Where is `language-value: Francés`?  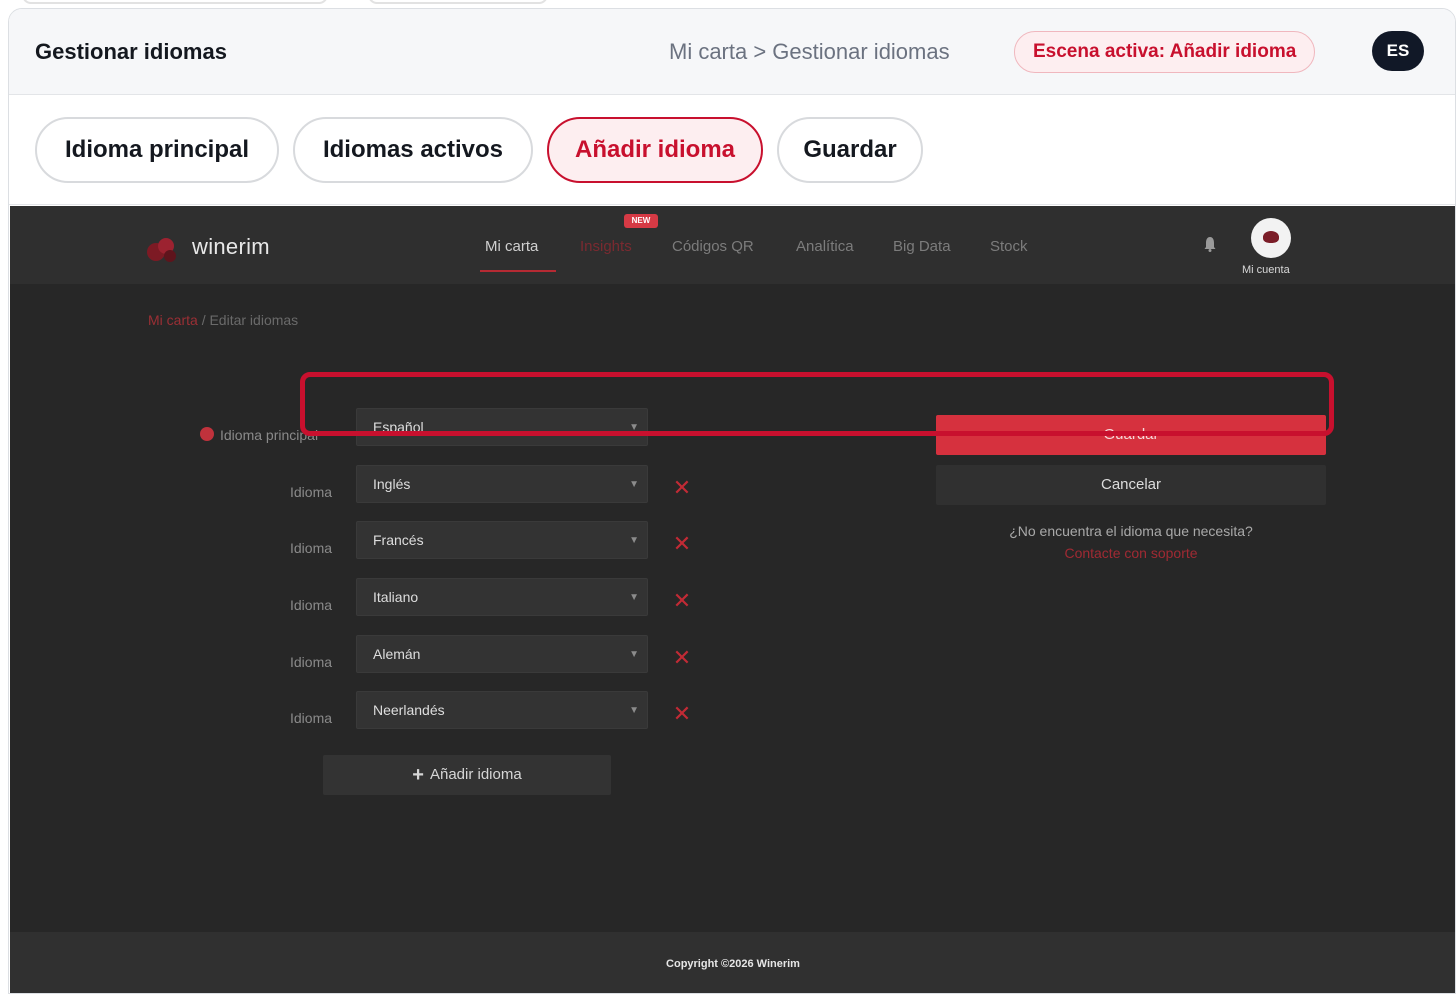 language-value: Francés is located at coordinates (398, 540).